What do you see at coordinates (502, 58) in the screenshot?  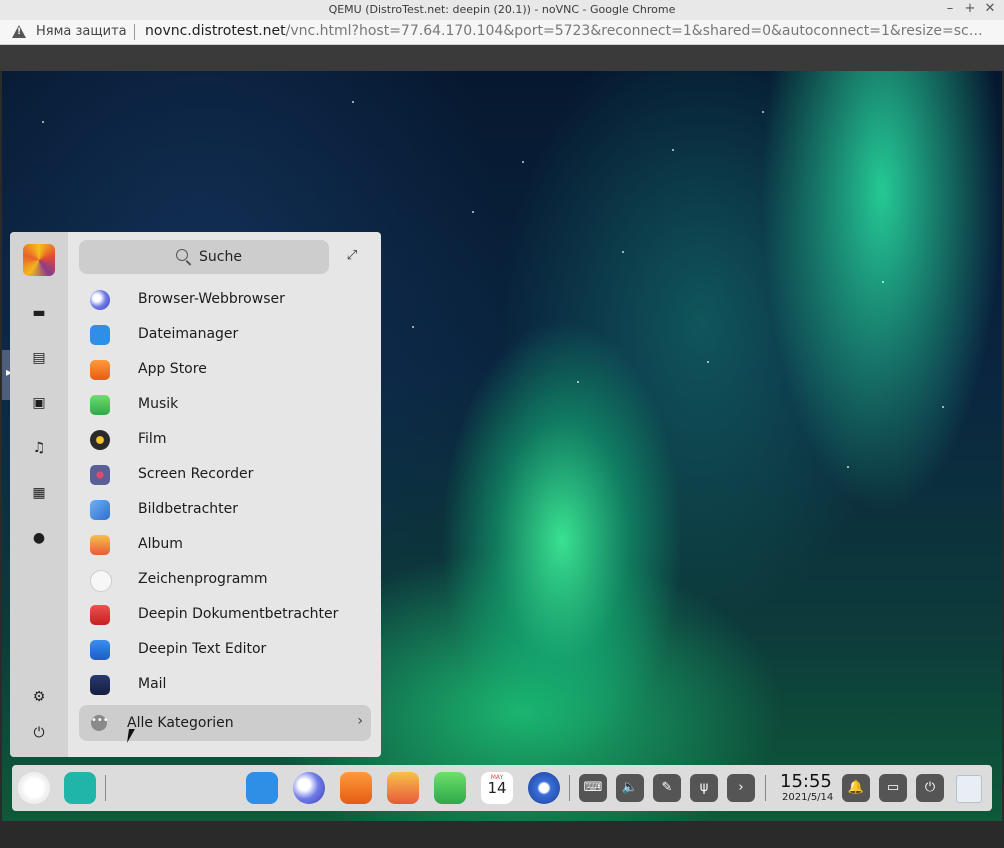 I see `vnc-top-bar` at bounding box center [502, 58].